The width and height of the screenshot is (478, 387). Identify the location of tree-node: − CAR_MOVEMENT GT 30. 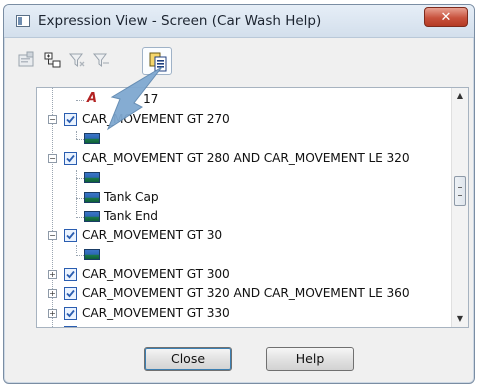
(237, 236).